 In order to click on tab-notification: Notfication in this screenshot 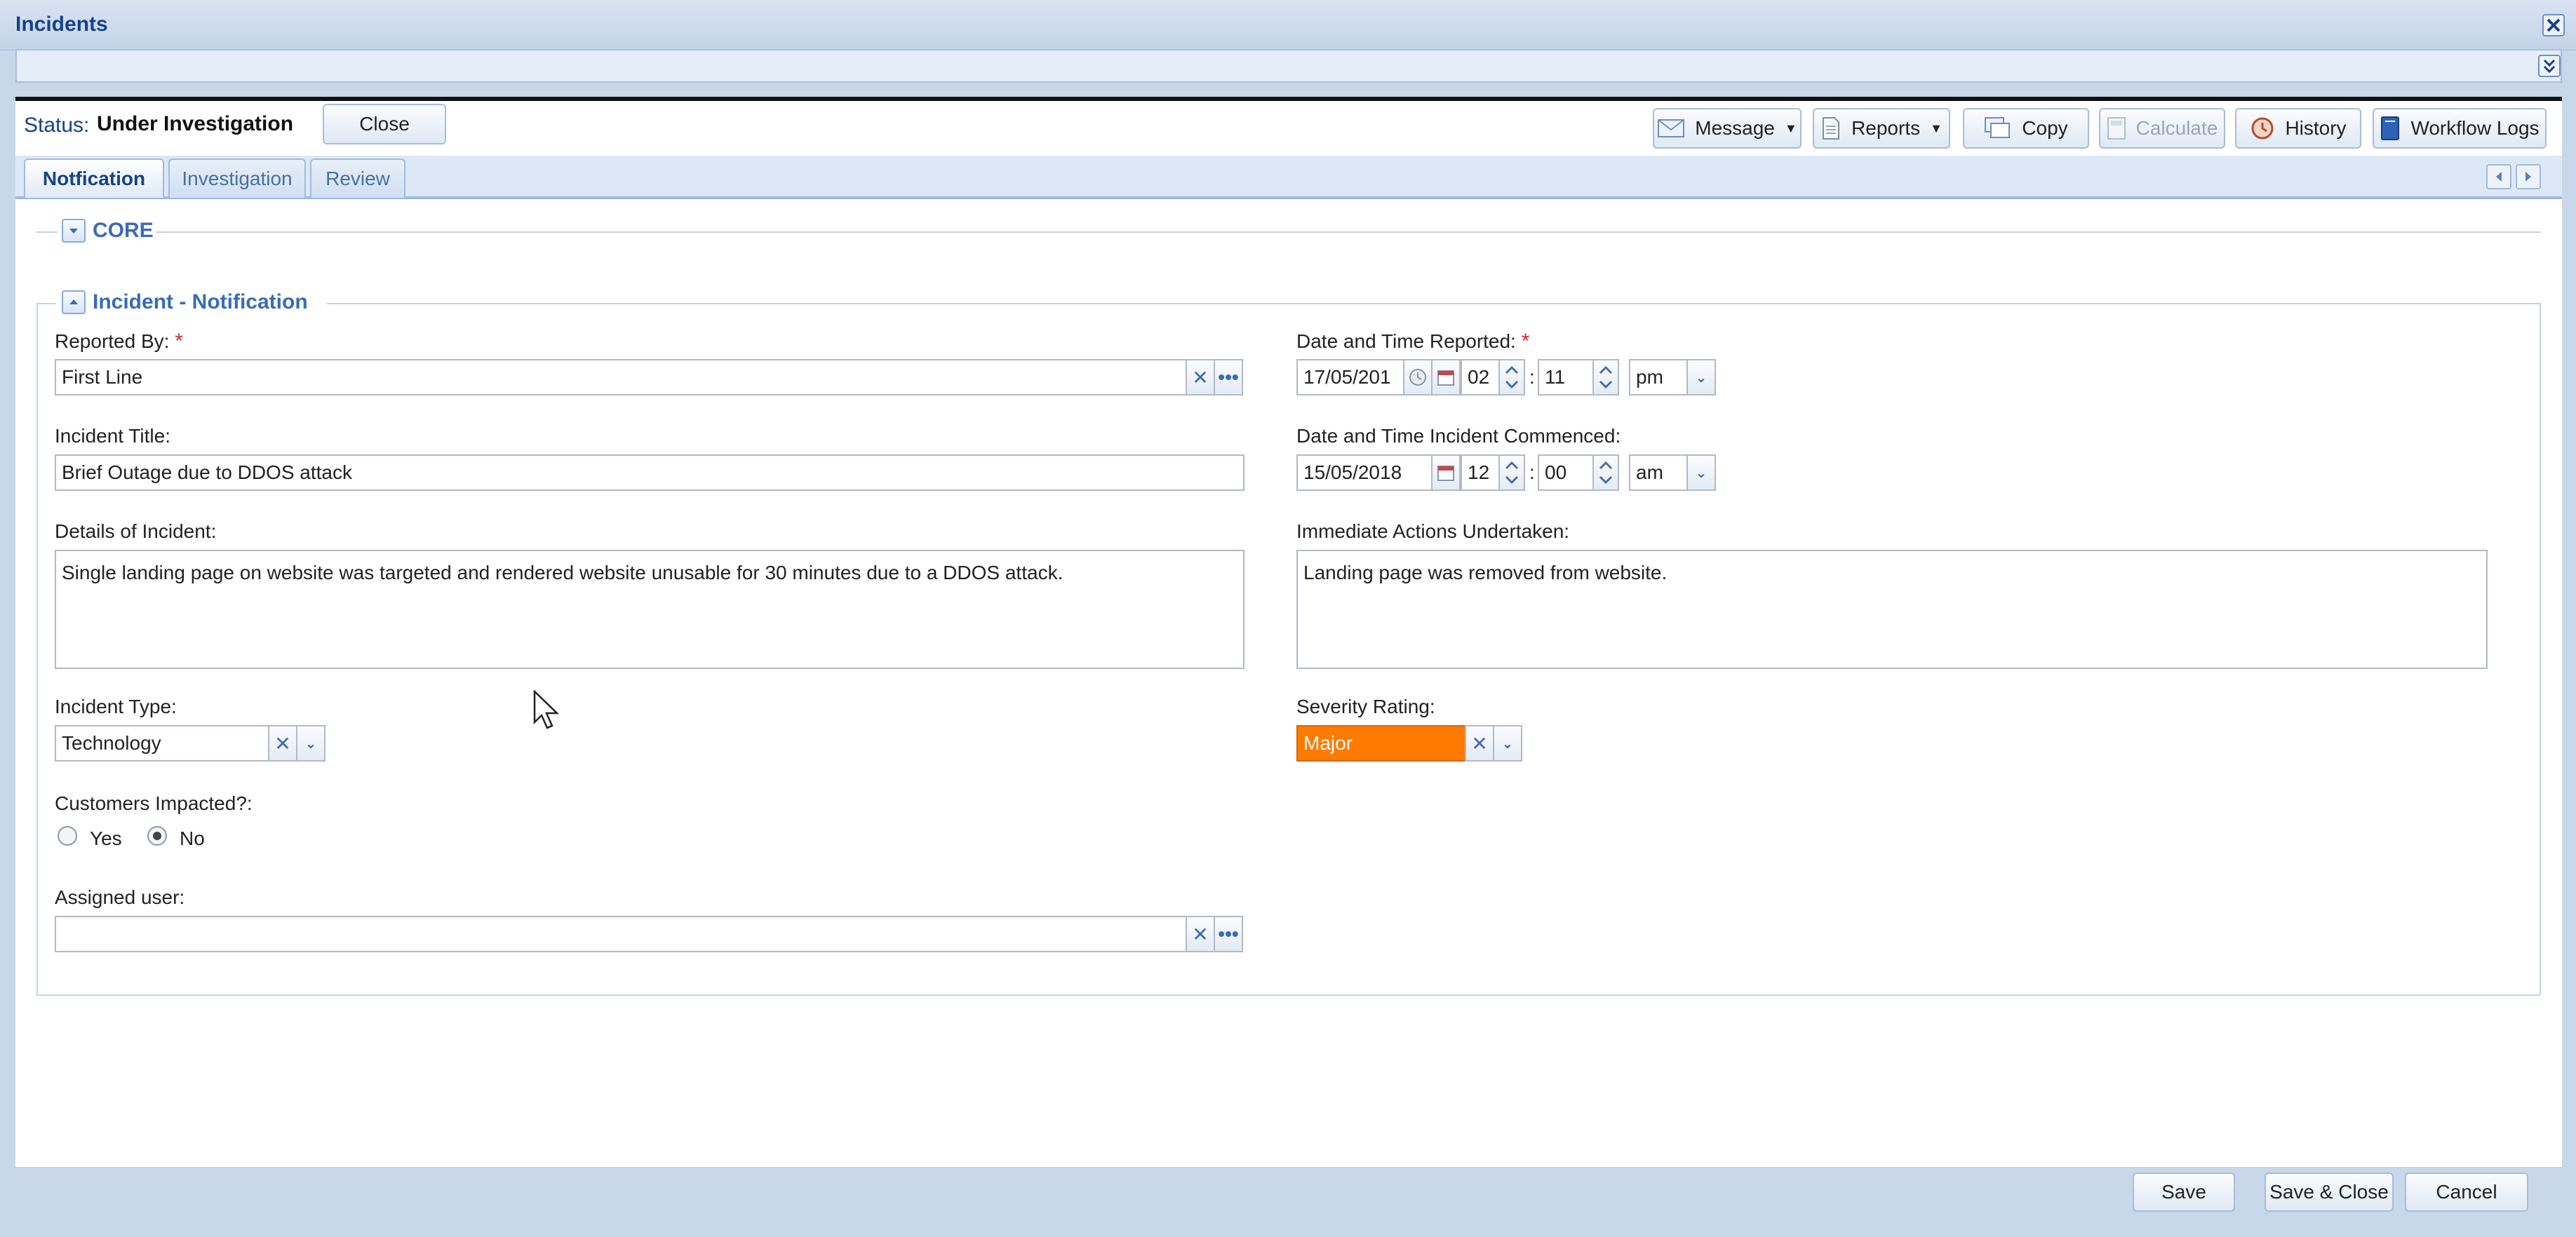, I will do `click(94, 178)`.